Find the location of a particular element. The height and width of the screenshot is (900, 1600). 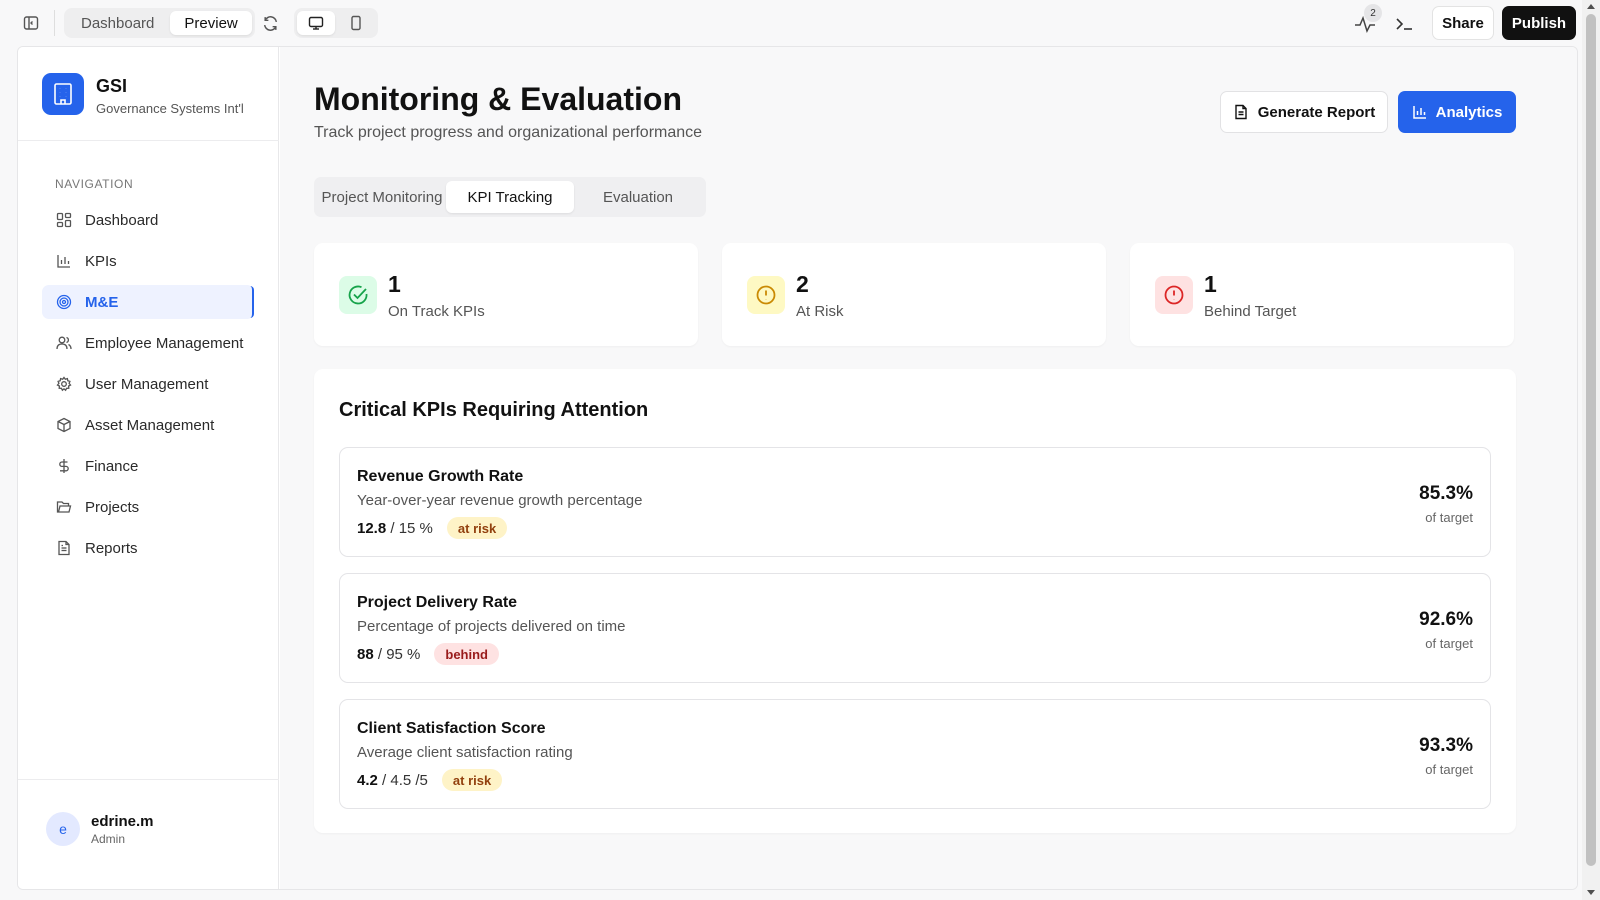

sidebar-item-label: Employee Management is located at coordinates (164, 343).